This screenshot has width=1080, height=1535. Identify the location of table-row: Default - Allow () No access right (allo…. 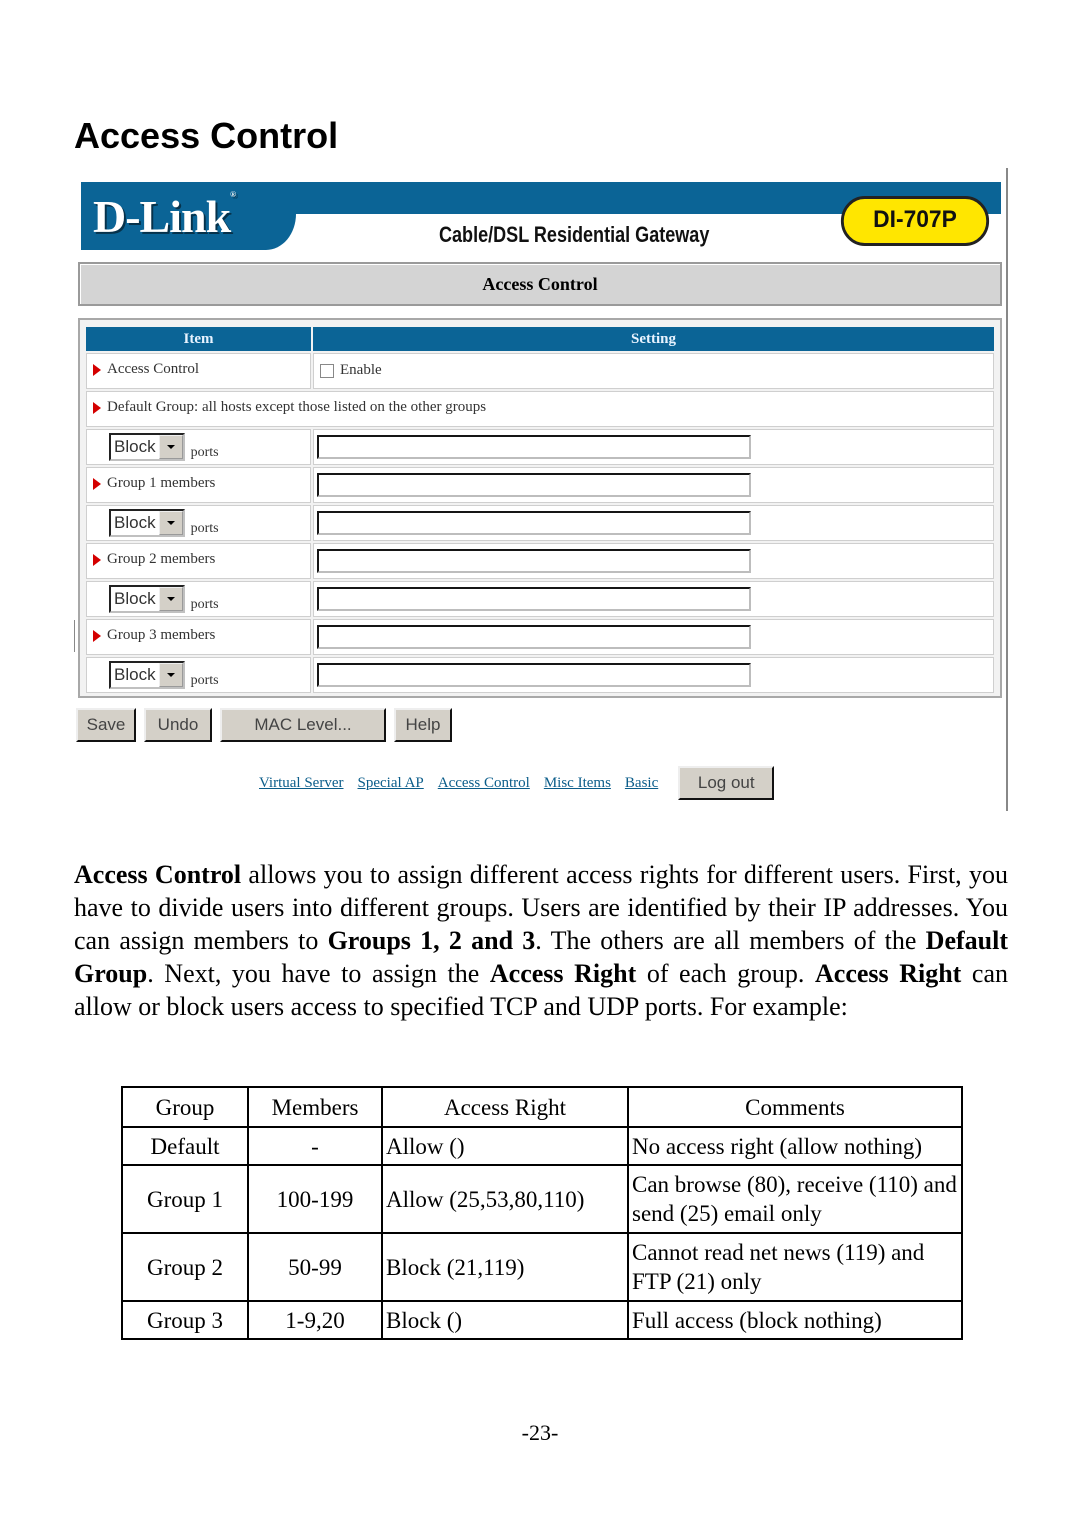
(542, 1146).